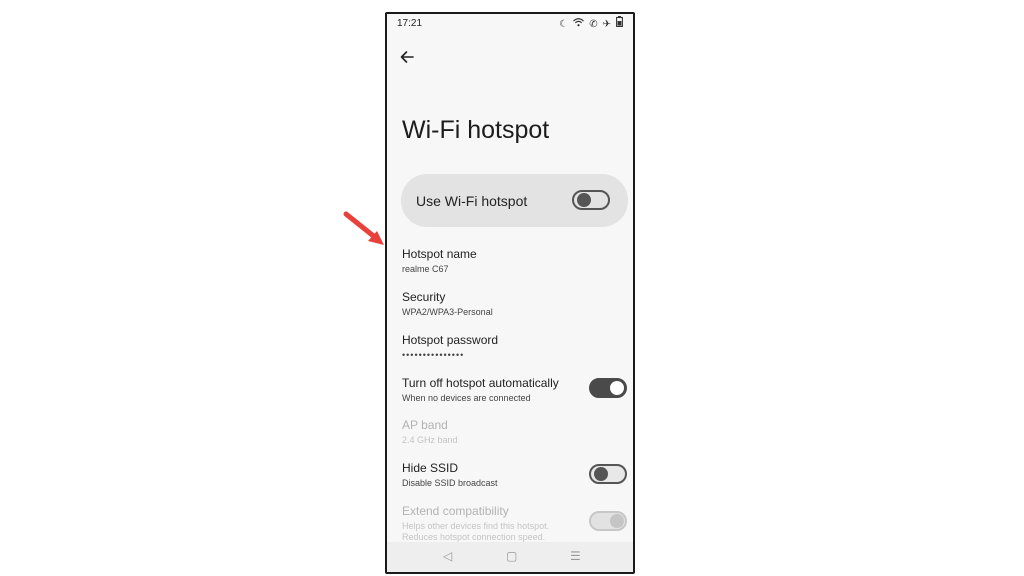 The width and height of the screenshot is (1024, 576). Describe the element at coordinates (608, 521) in the screenshot. I see `extend-compatibility-toggle` at that location.